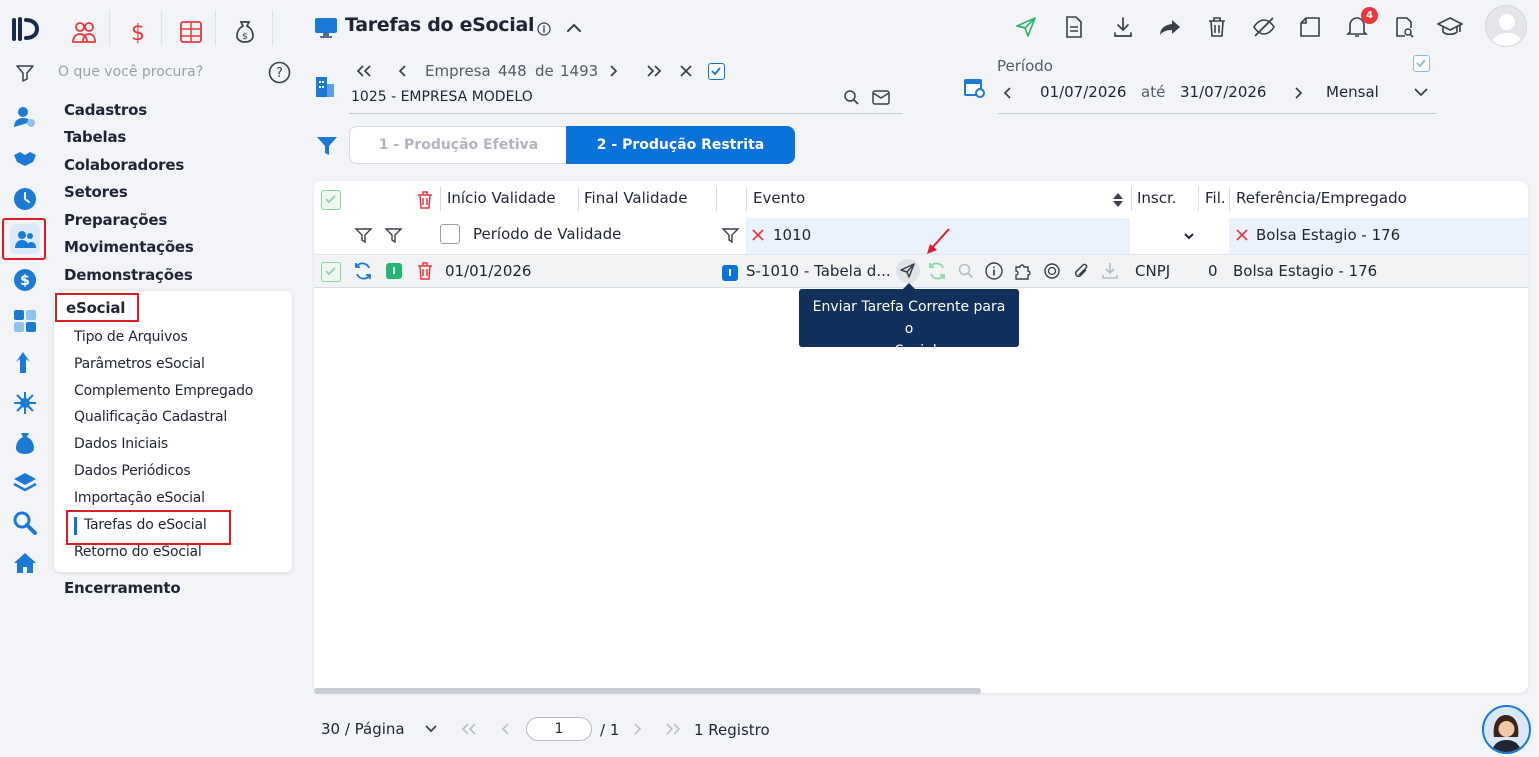  I want to click on dollar-sign-icon: $, so click(138, 32).